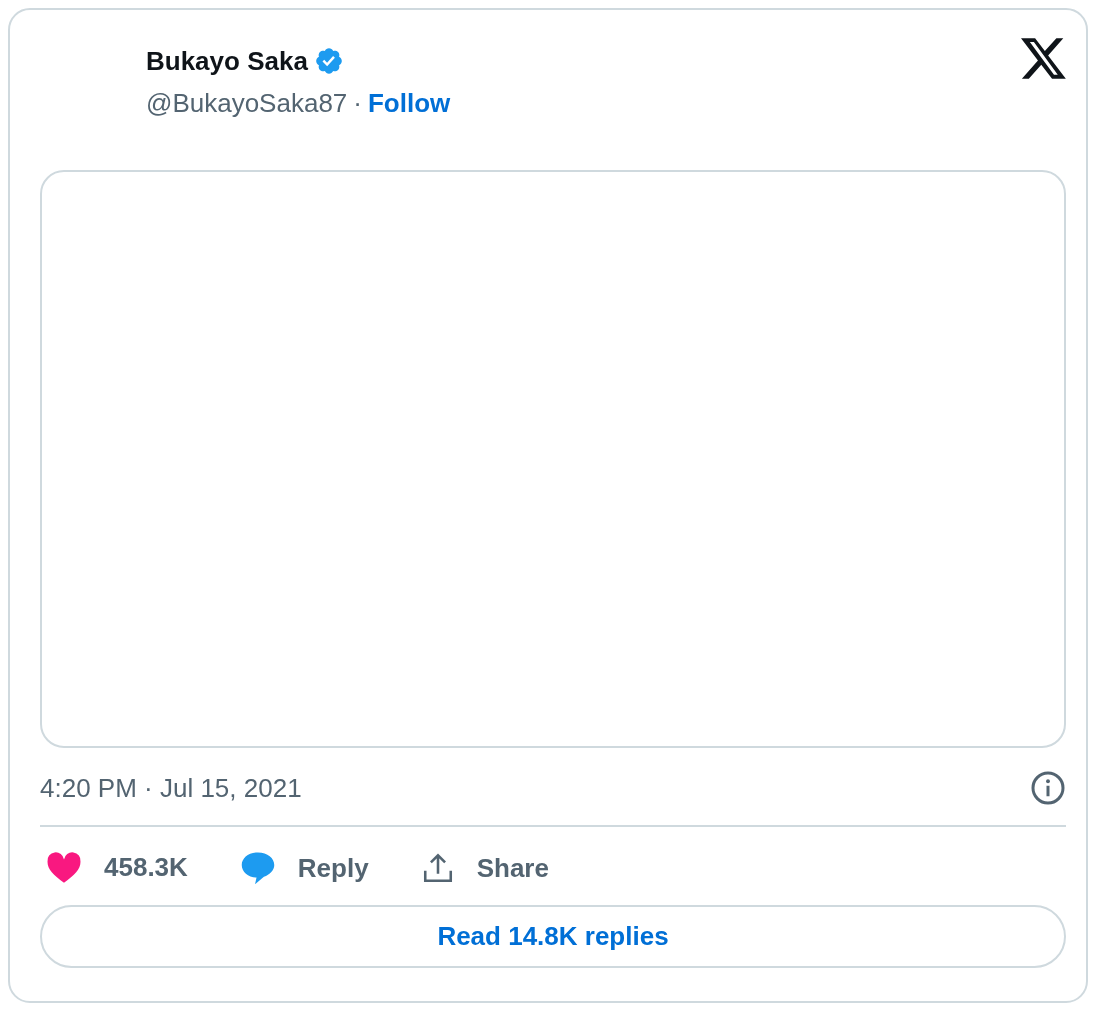 This screenshot has width=1095, height=1010. I want to click on info-icon, so click(1048, 788).